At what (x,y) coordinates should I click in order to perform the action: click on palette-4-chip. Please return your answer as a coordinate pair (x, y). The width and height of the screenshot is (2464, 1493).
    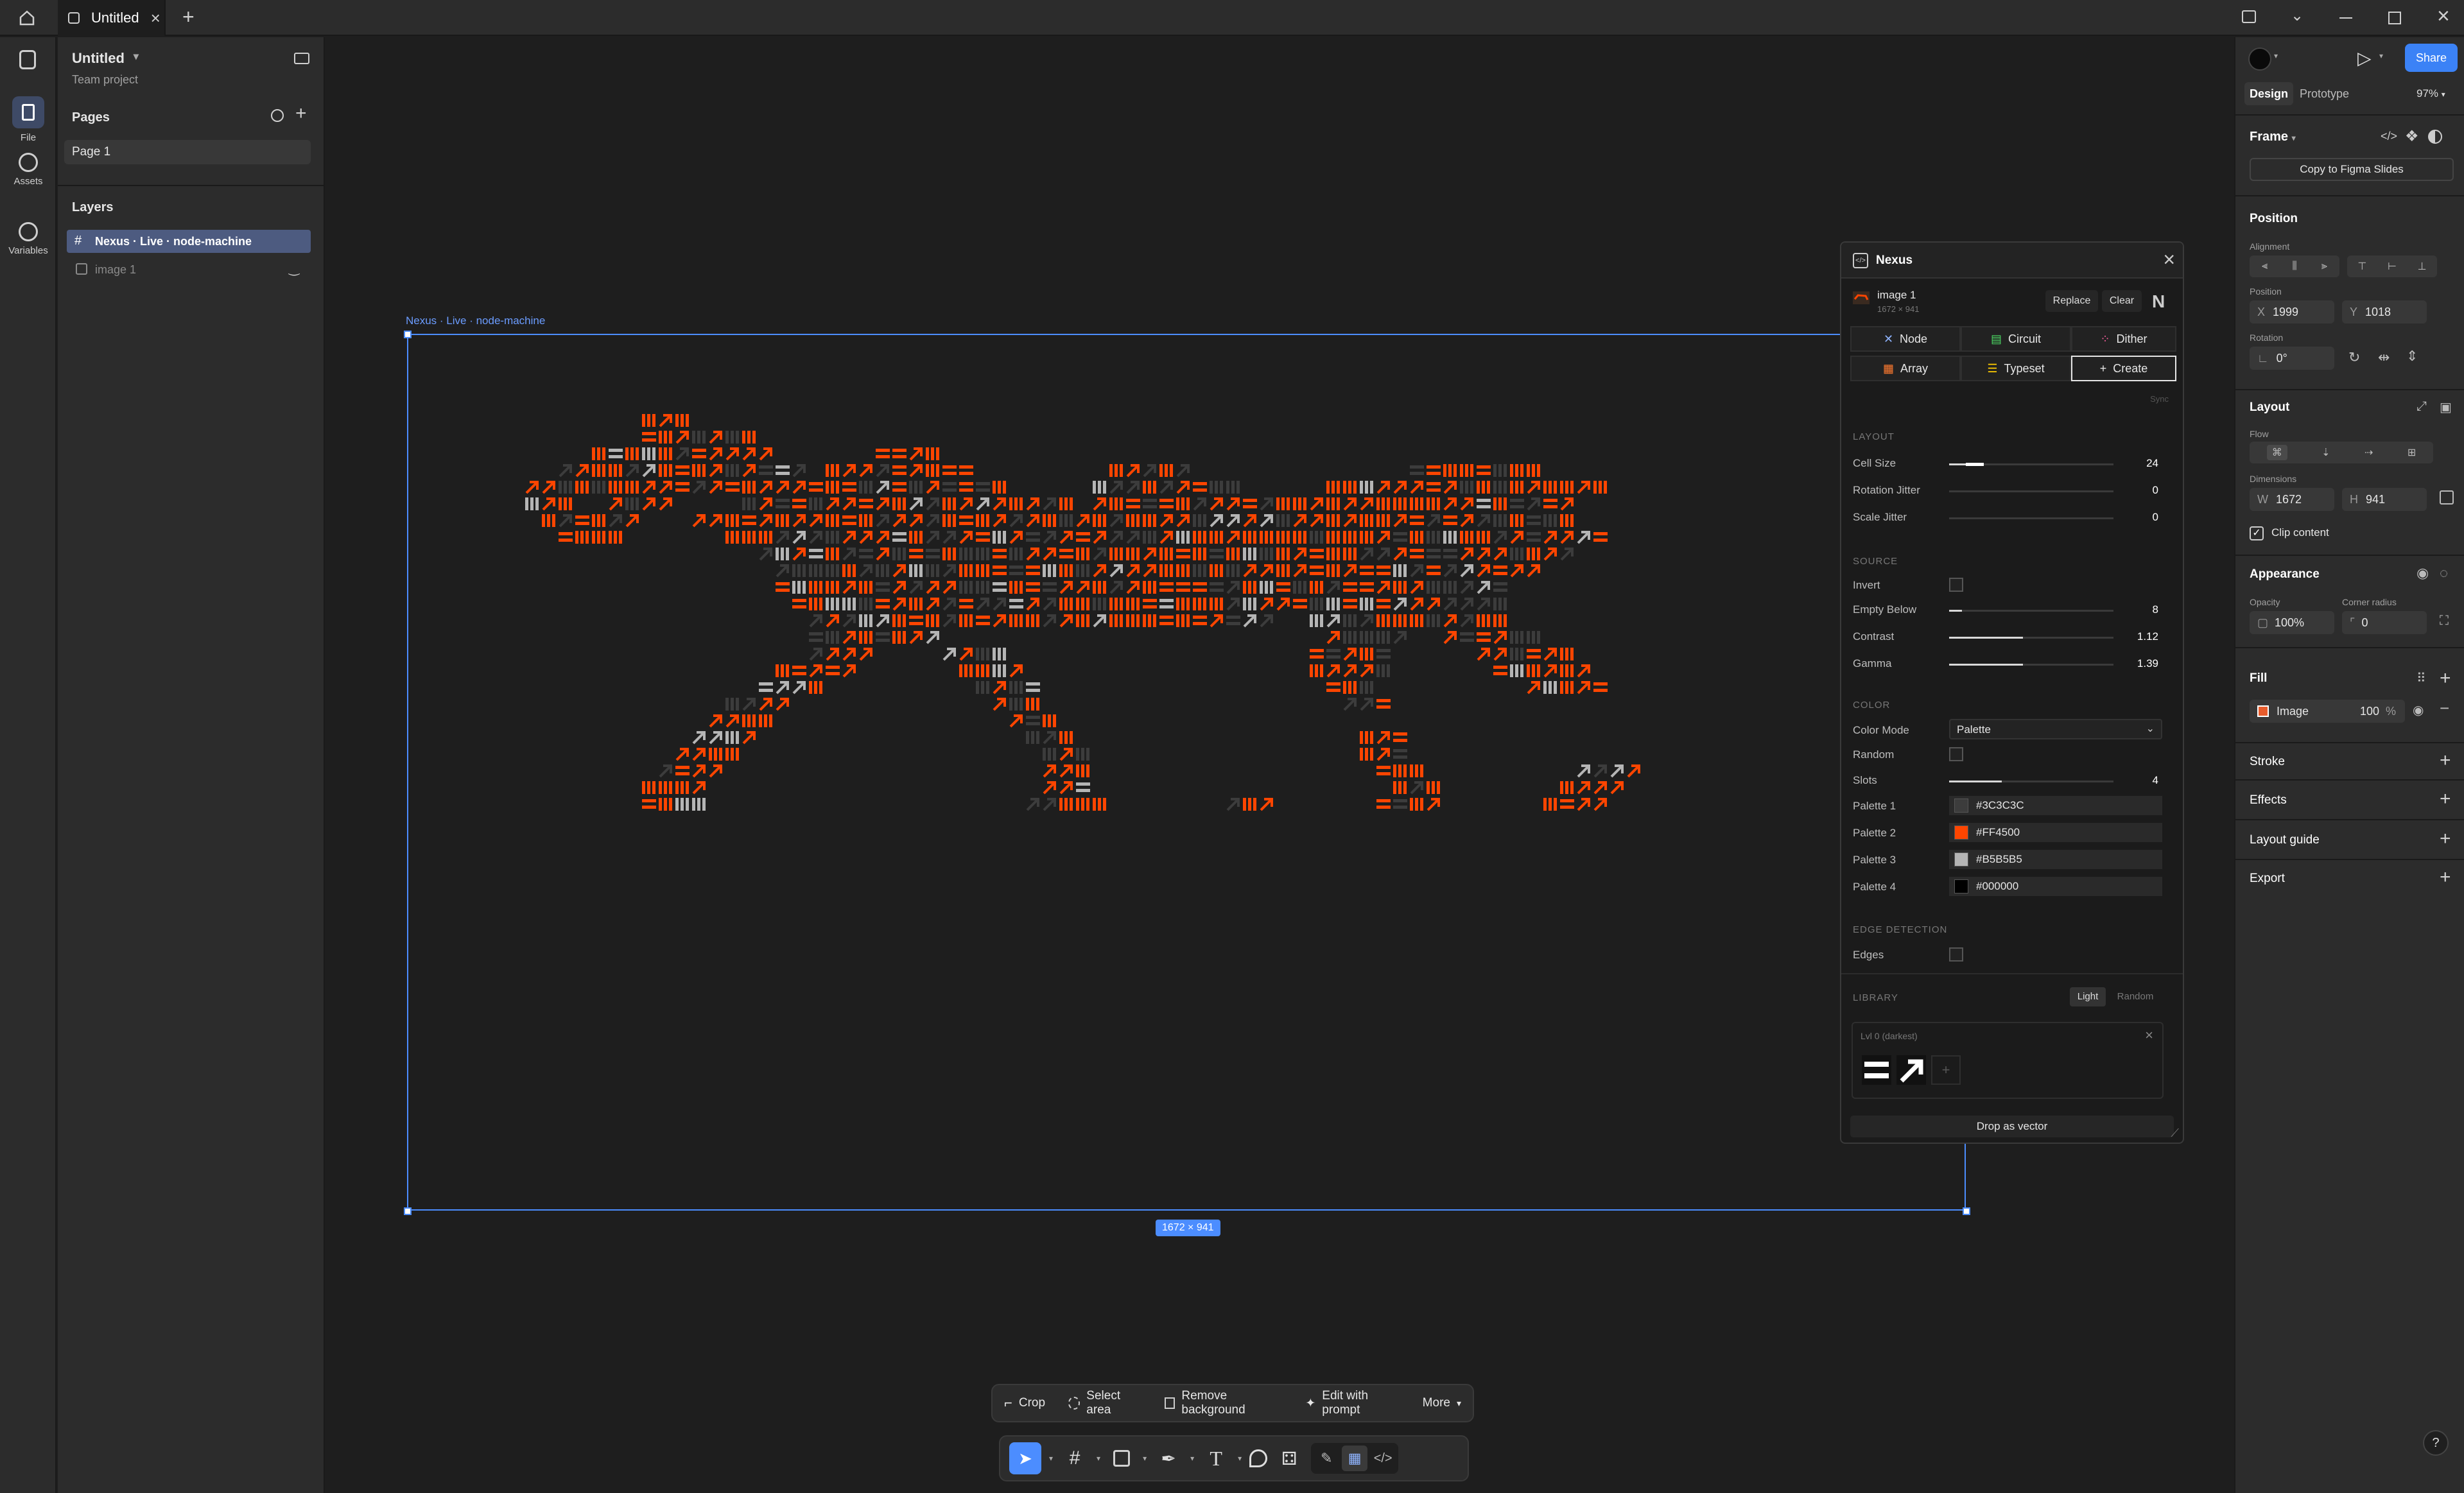
    Looking at the image, I should click on (1961, 886).